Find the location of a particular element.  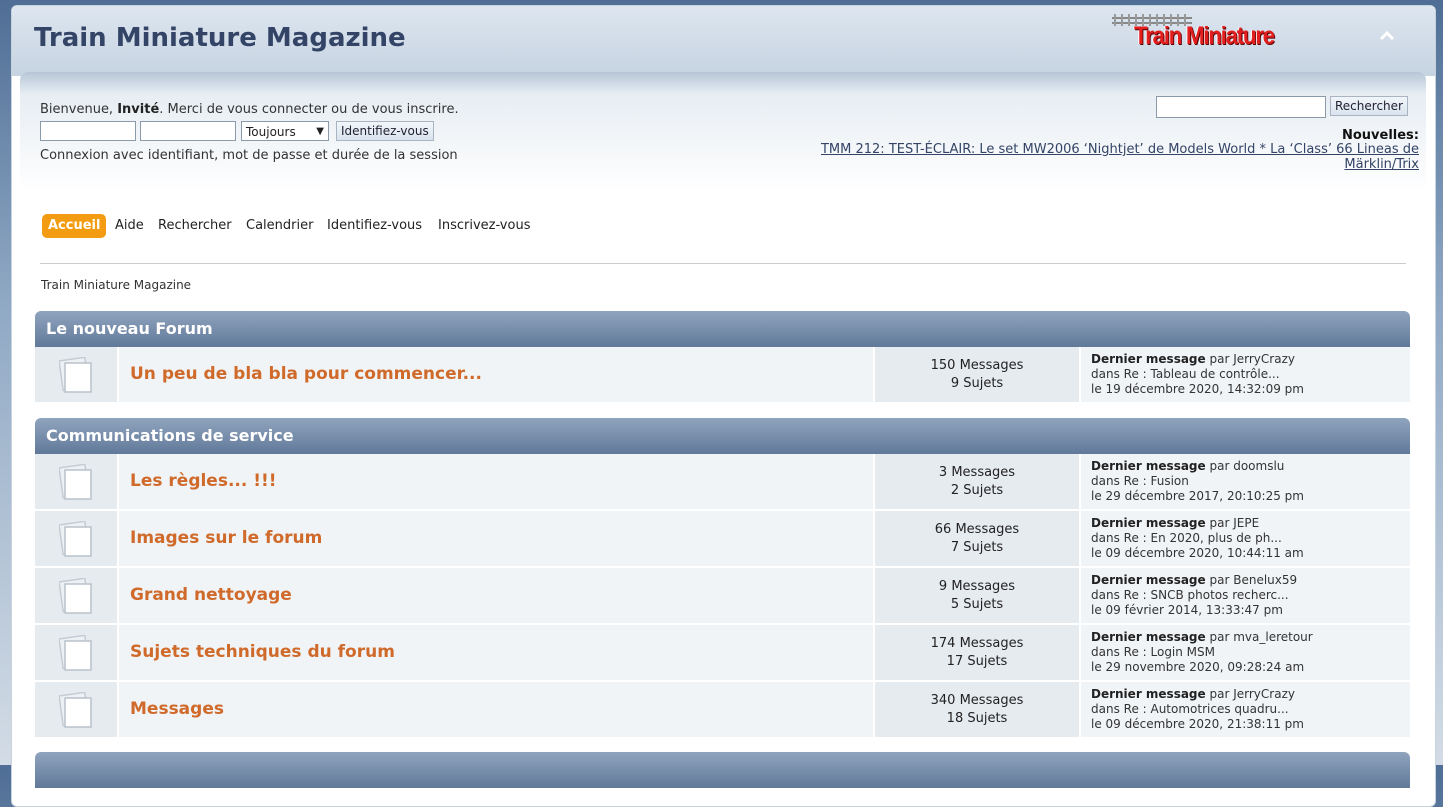

forum-title: Train Miniature Magazine is located at coordinates (220, 38).